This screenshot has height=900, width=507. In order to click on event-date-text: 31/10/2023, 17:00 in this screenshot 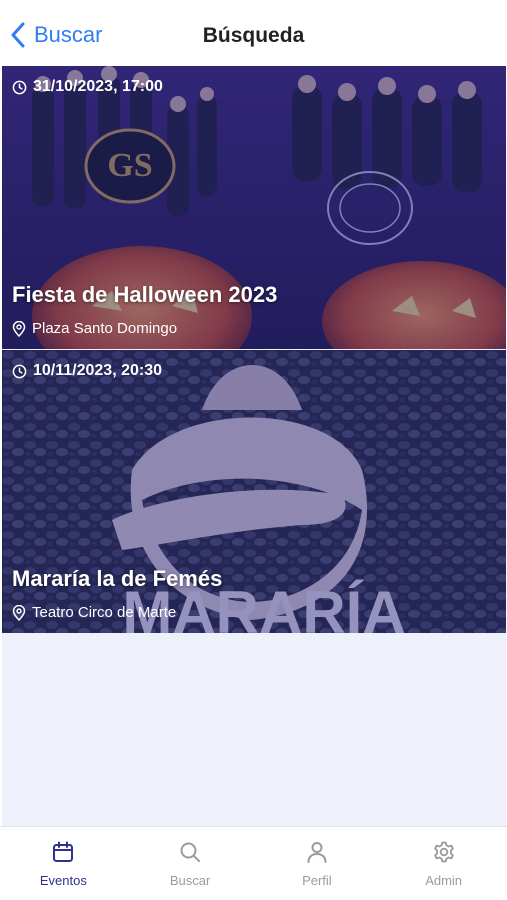, I will do `click(98, 86)`.